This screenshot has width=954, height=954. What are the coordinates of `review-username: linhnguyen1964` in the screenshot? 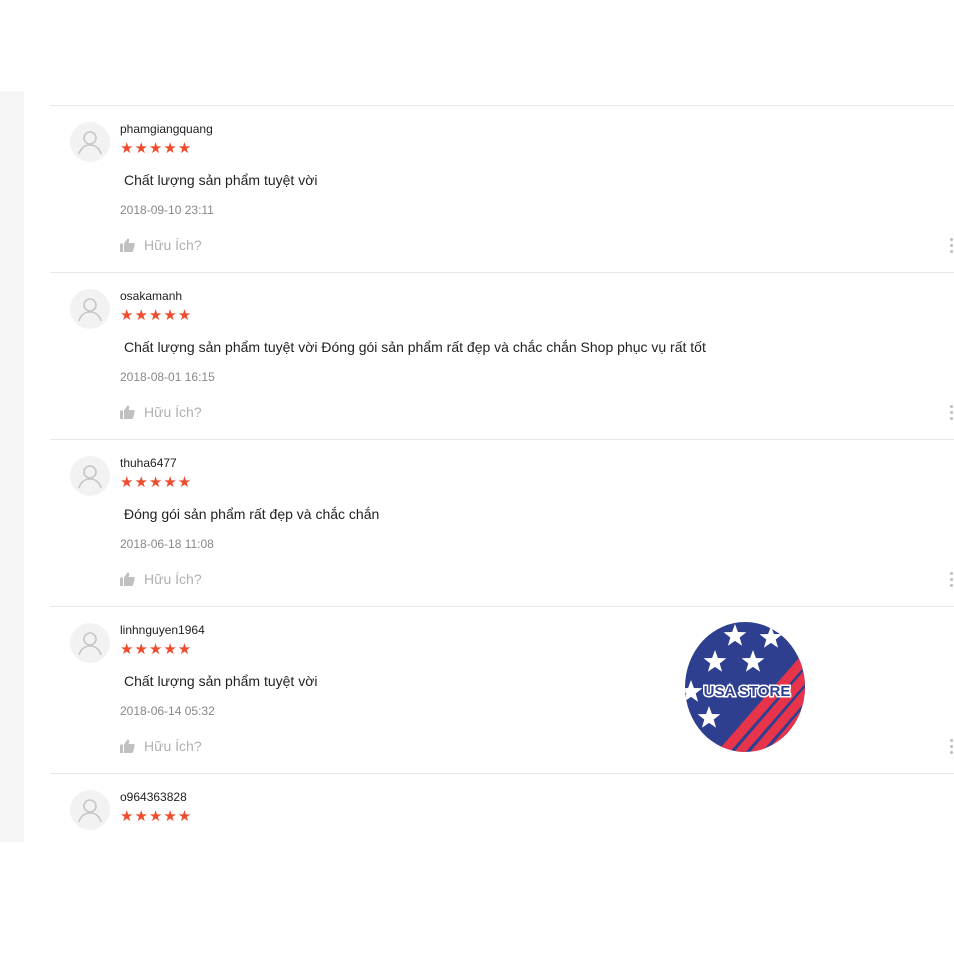 It's located at (162, 630).